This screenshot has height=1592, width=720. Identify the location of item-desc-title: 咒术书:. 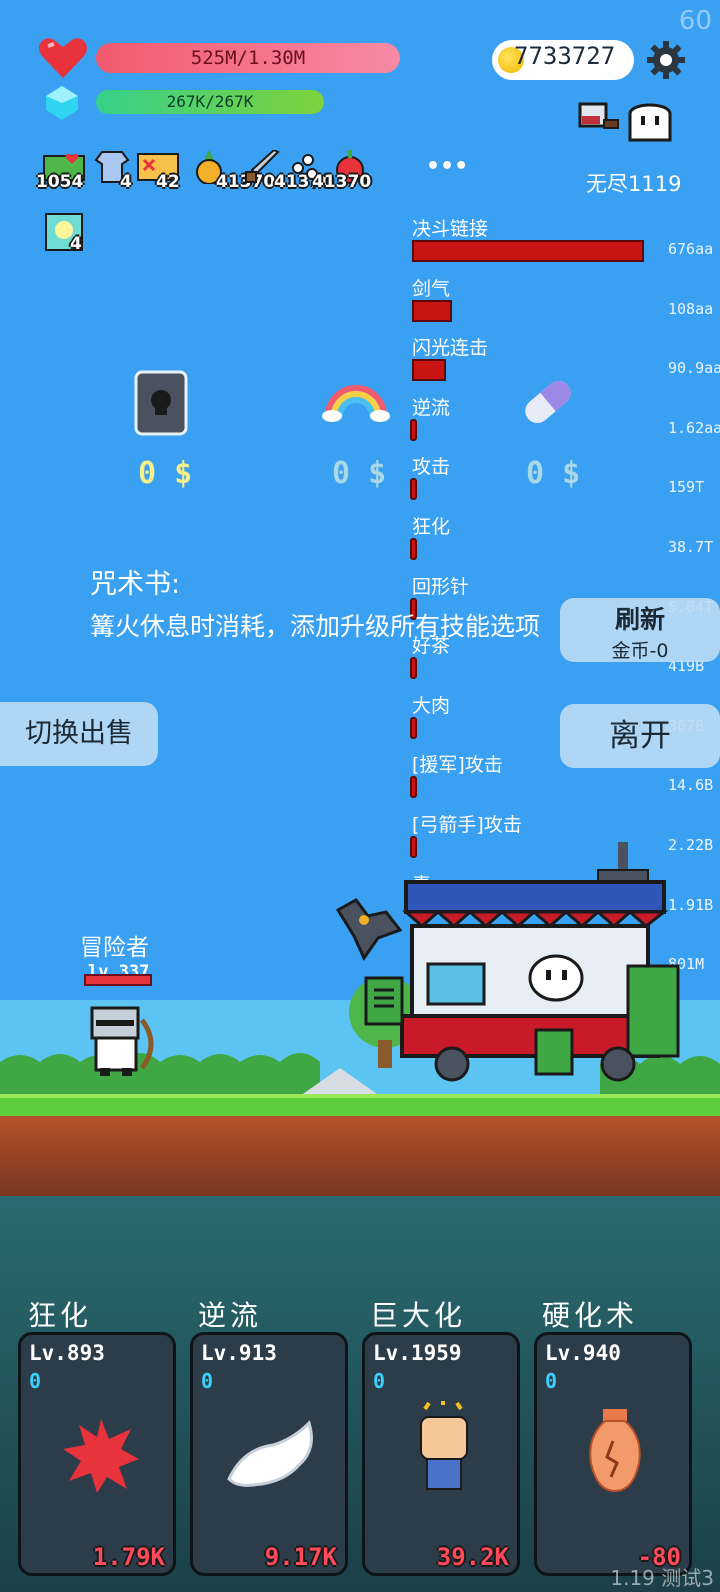
(135, 584).